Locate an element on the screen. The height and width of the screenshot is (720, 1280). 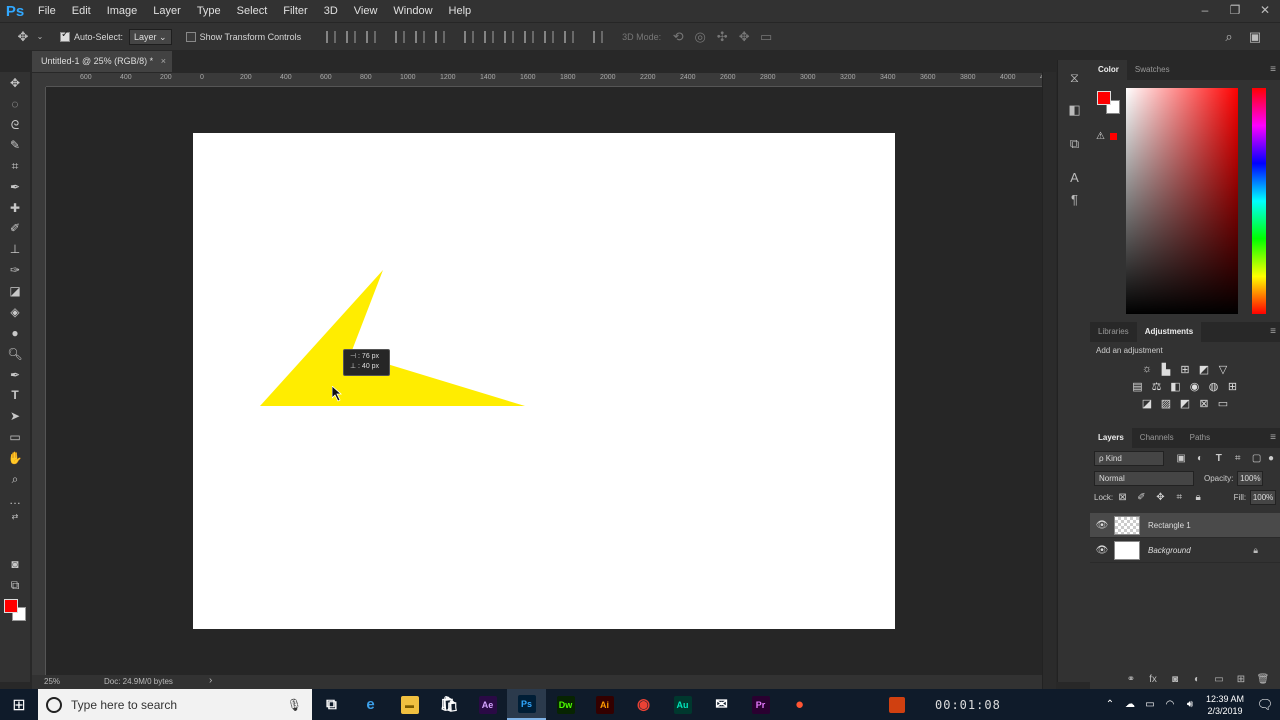
color-saturation-field is located at coordinates (1182, 201).